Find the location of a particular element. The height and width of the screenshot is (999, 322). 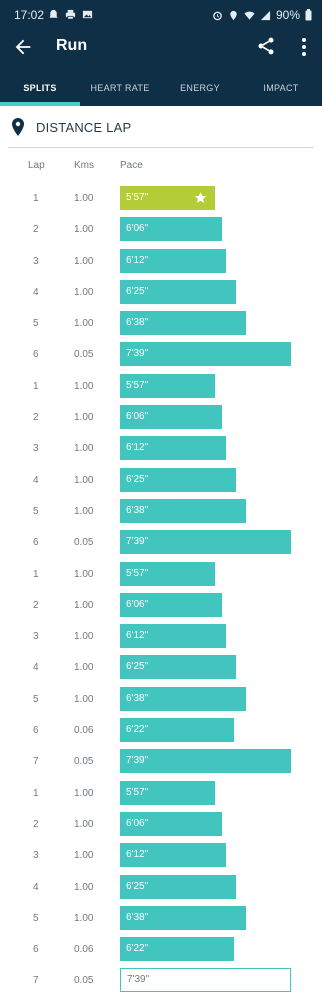

app-bar: Run is located at coordinates (161, 48).